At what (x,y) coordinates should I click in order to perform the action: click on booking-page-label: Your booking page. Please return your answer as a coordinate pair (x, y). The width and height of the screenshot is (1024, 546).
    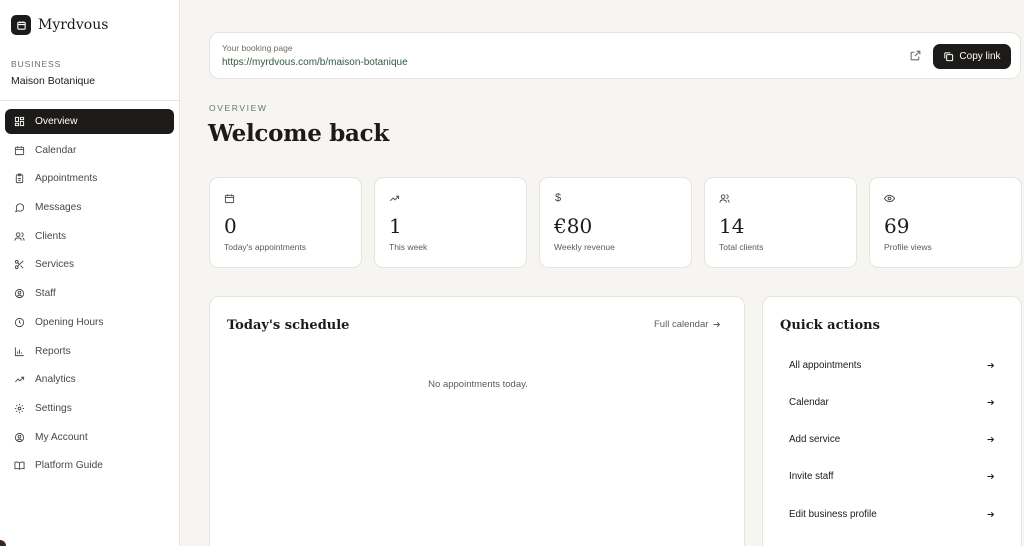
    Looking at the image, I should click on (257, 48).